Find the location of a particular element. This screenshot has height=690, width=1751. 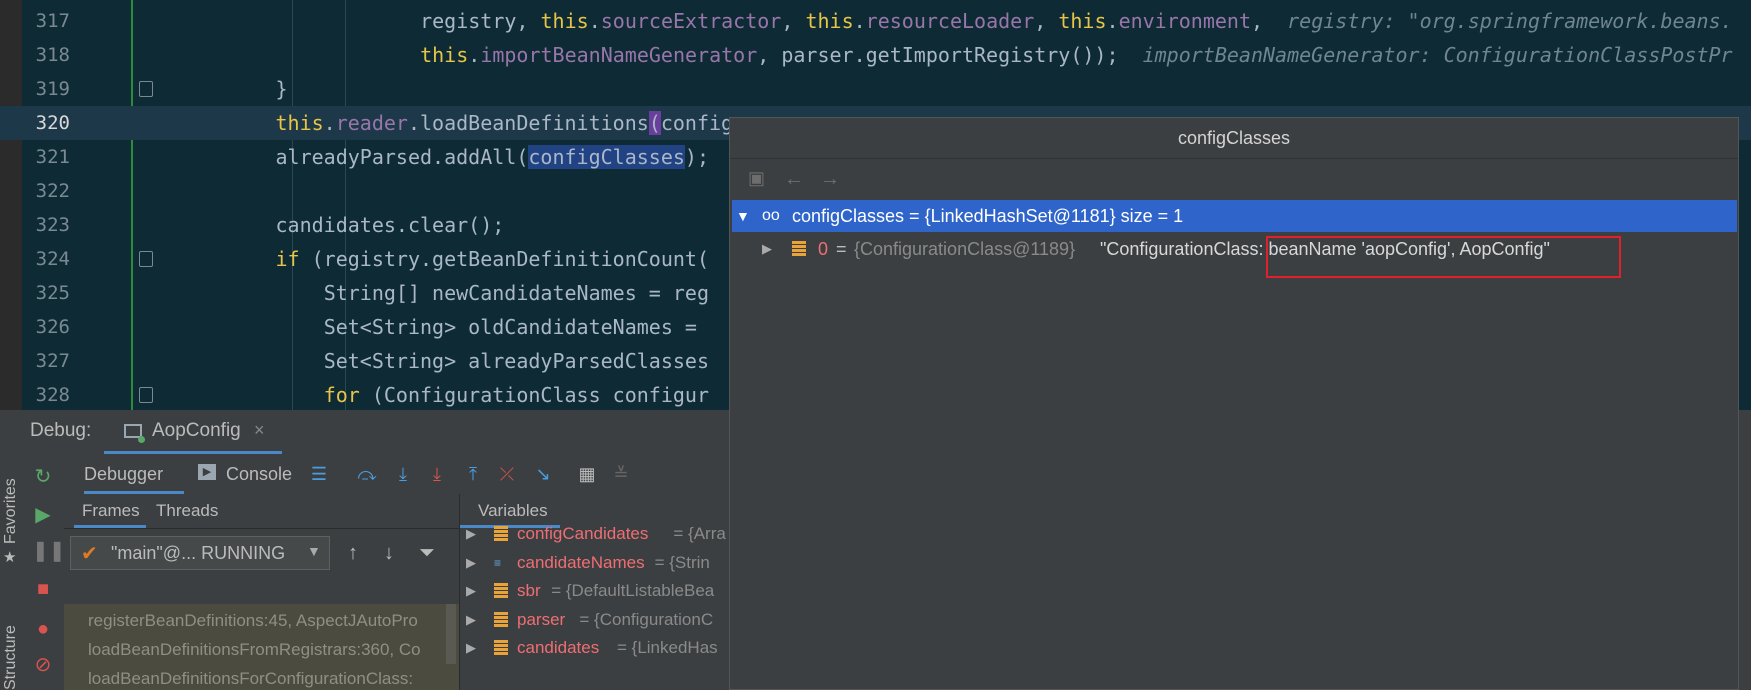

tab-threads: Threads is located at coordinates (187, 511).